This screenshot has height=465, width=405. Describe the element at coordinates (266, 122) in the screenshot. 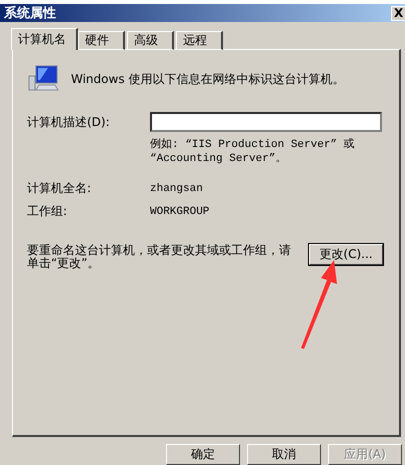

I see `description-field` at that location.